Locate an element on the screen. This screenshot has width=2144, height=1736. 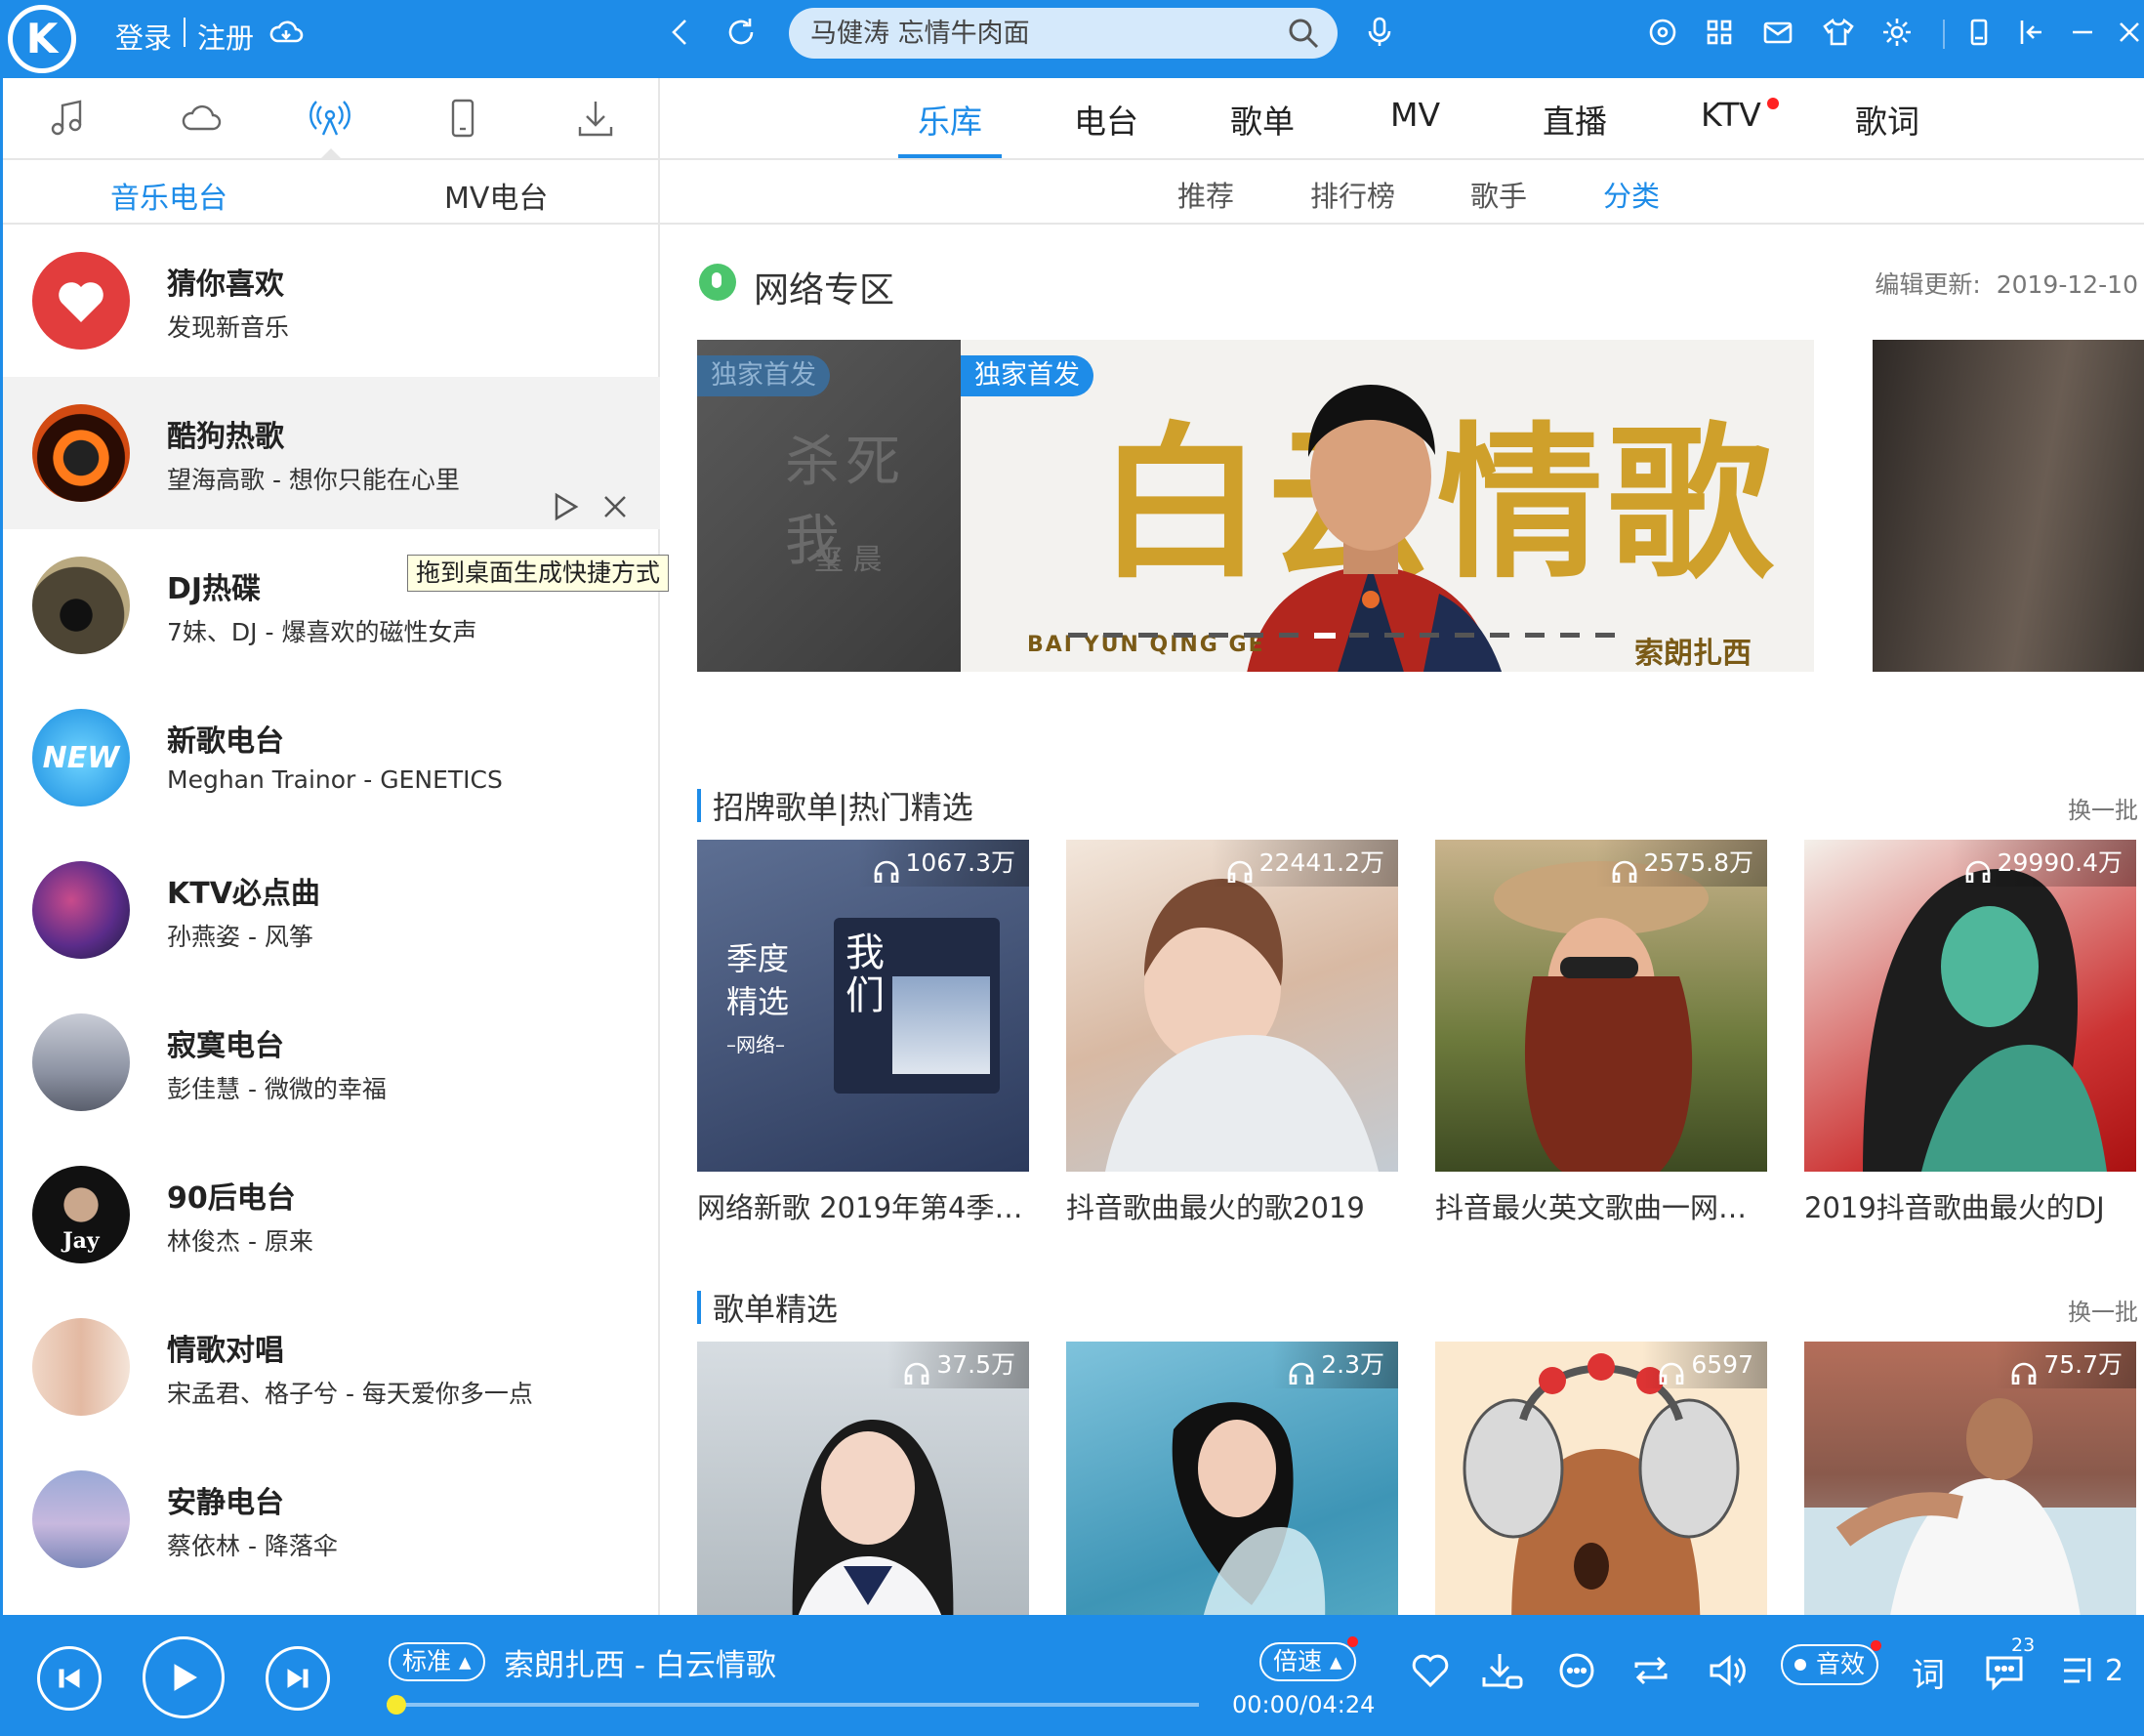
skin-icon is located at coordinates (1839, 33).